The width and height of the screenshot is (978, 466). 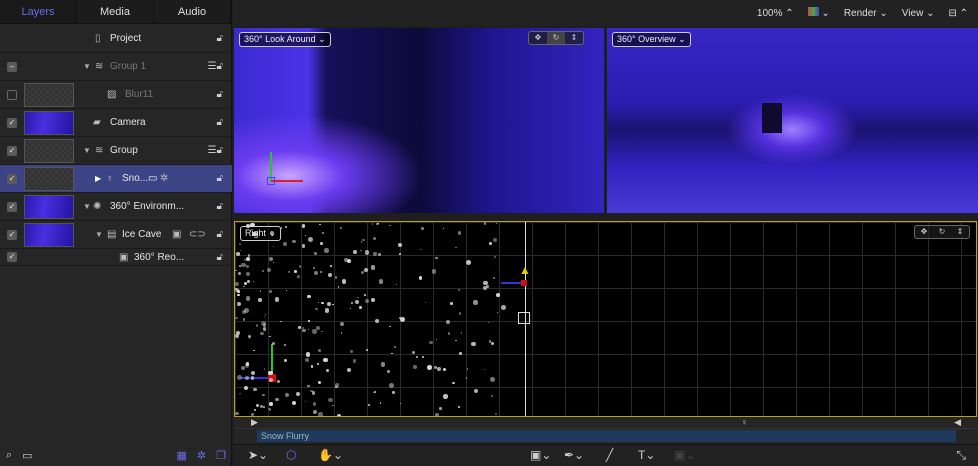 What do you see at coordinates (97, 122) in the screenshot?
I see `camera-icon: ▰` at bounding box center [97, 122].